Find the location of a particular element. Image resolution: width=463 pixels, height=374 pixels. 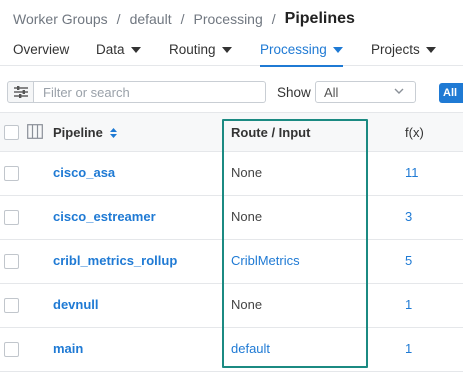

column-header-fx: f(x) is located at coordinates (414, 132).